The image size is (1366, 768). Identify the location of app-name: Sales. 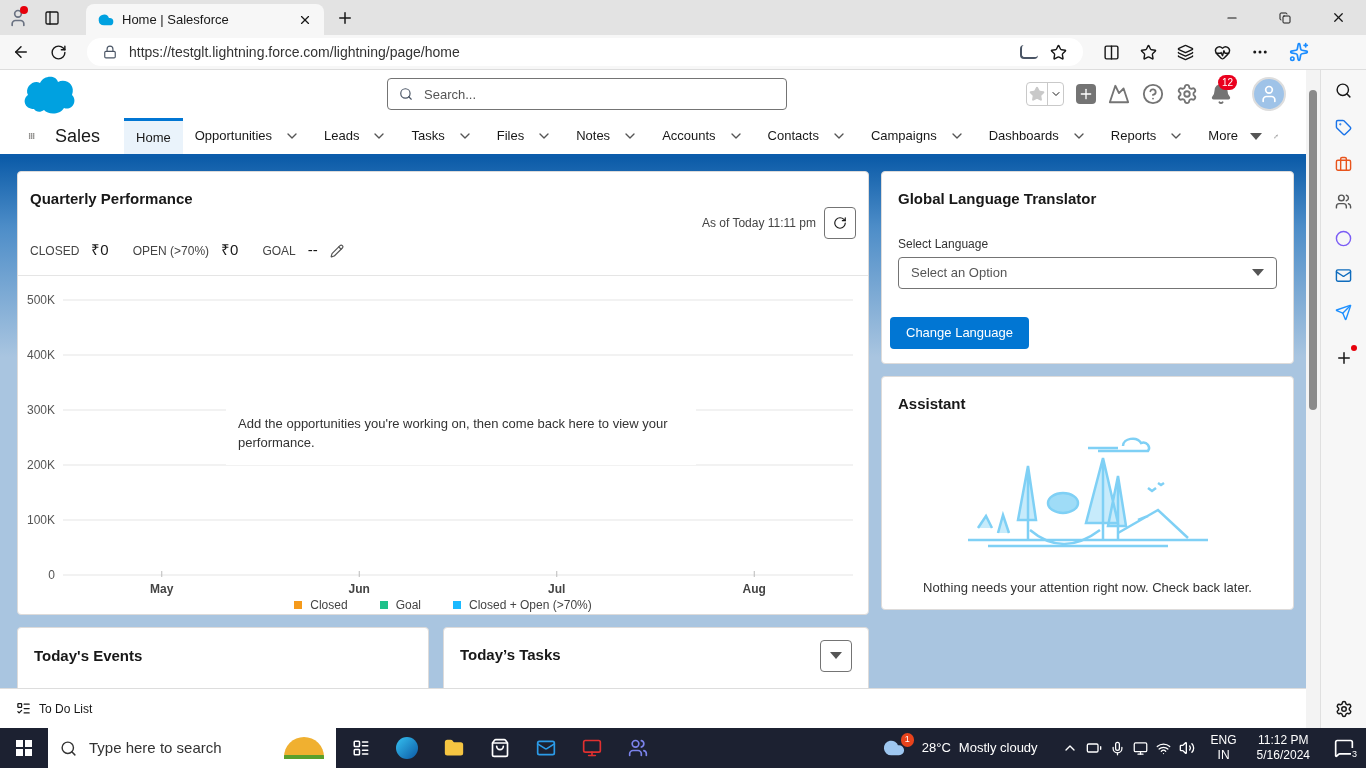
(78, 136).